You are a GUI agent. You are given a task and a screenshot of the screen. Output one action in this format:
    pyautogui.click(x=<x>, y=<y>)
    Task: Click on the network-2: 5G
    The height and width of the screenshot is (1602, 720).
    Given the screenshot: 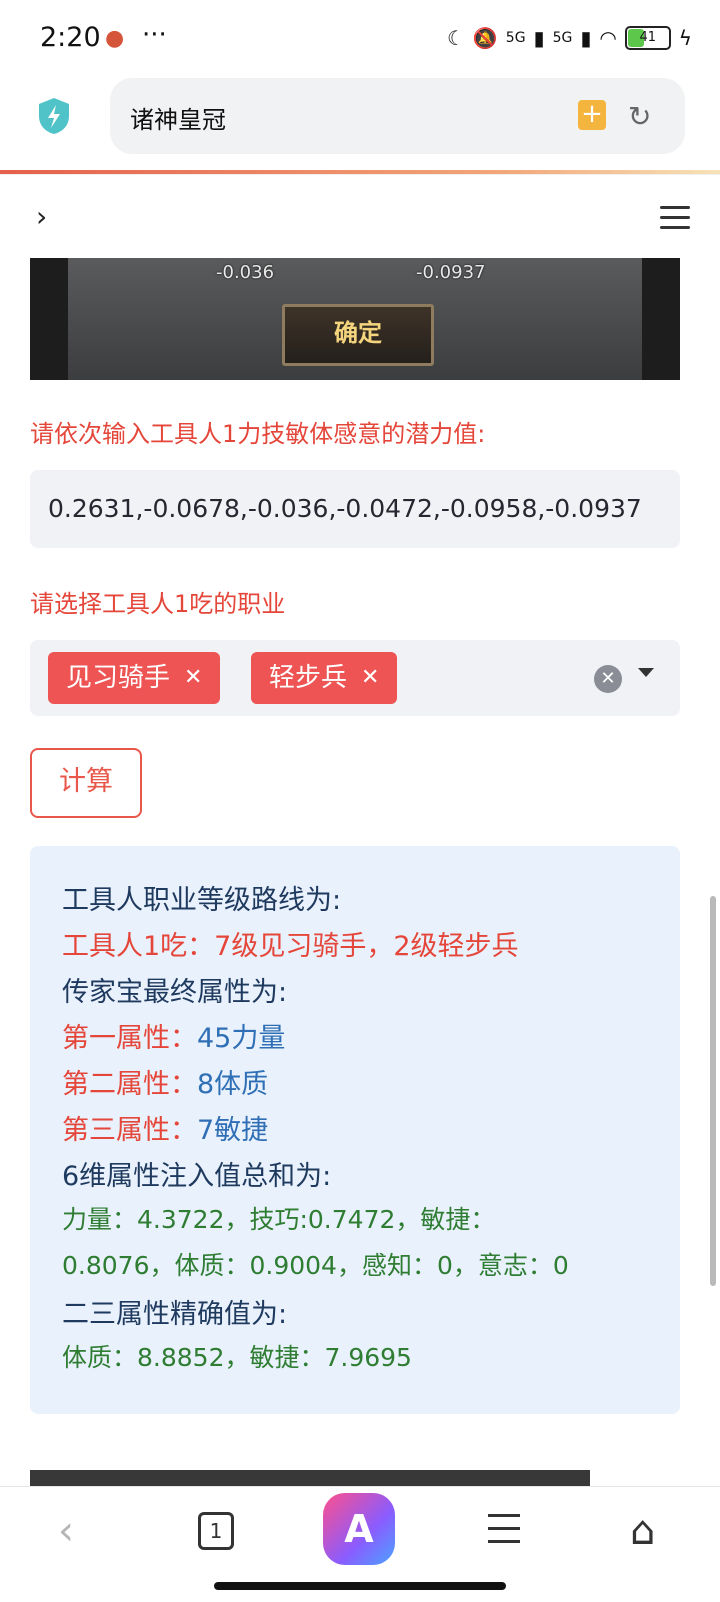 What is the action you would take?
    pyautogui.click(x=562, y=38)
    